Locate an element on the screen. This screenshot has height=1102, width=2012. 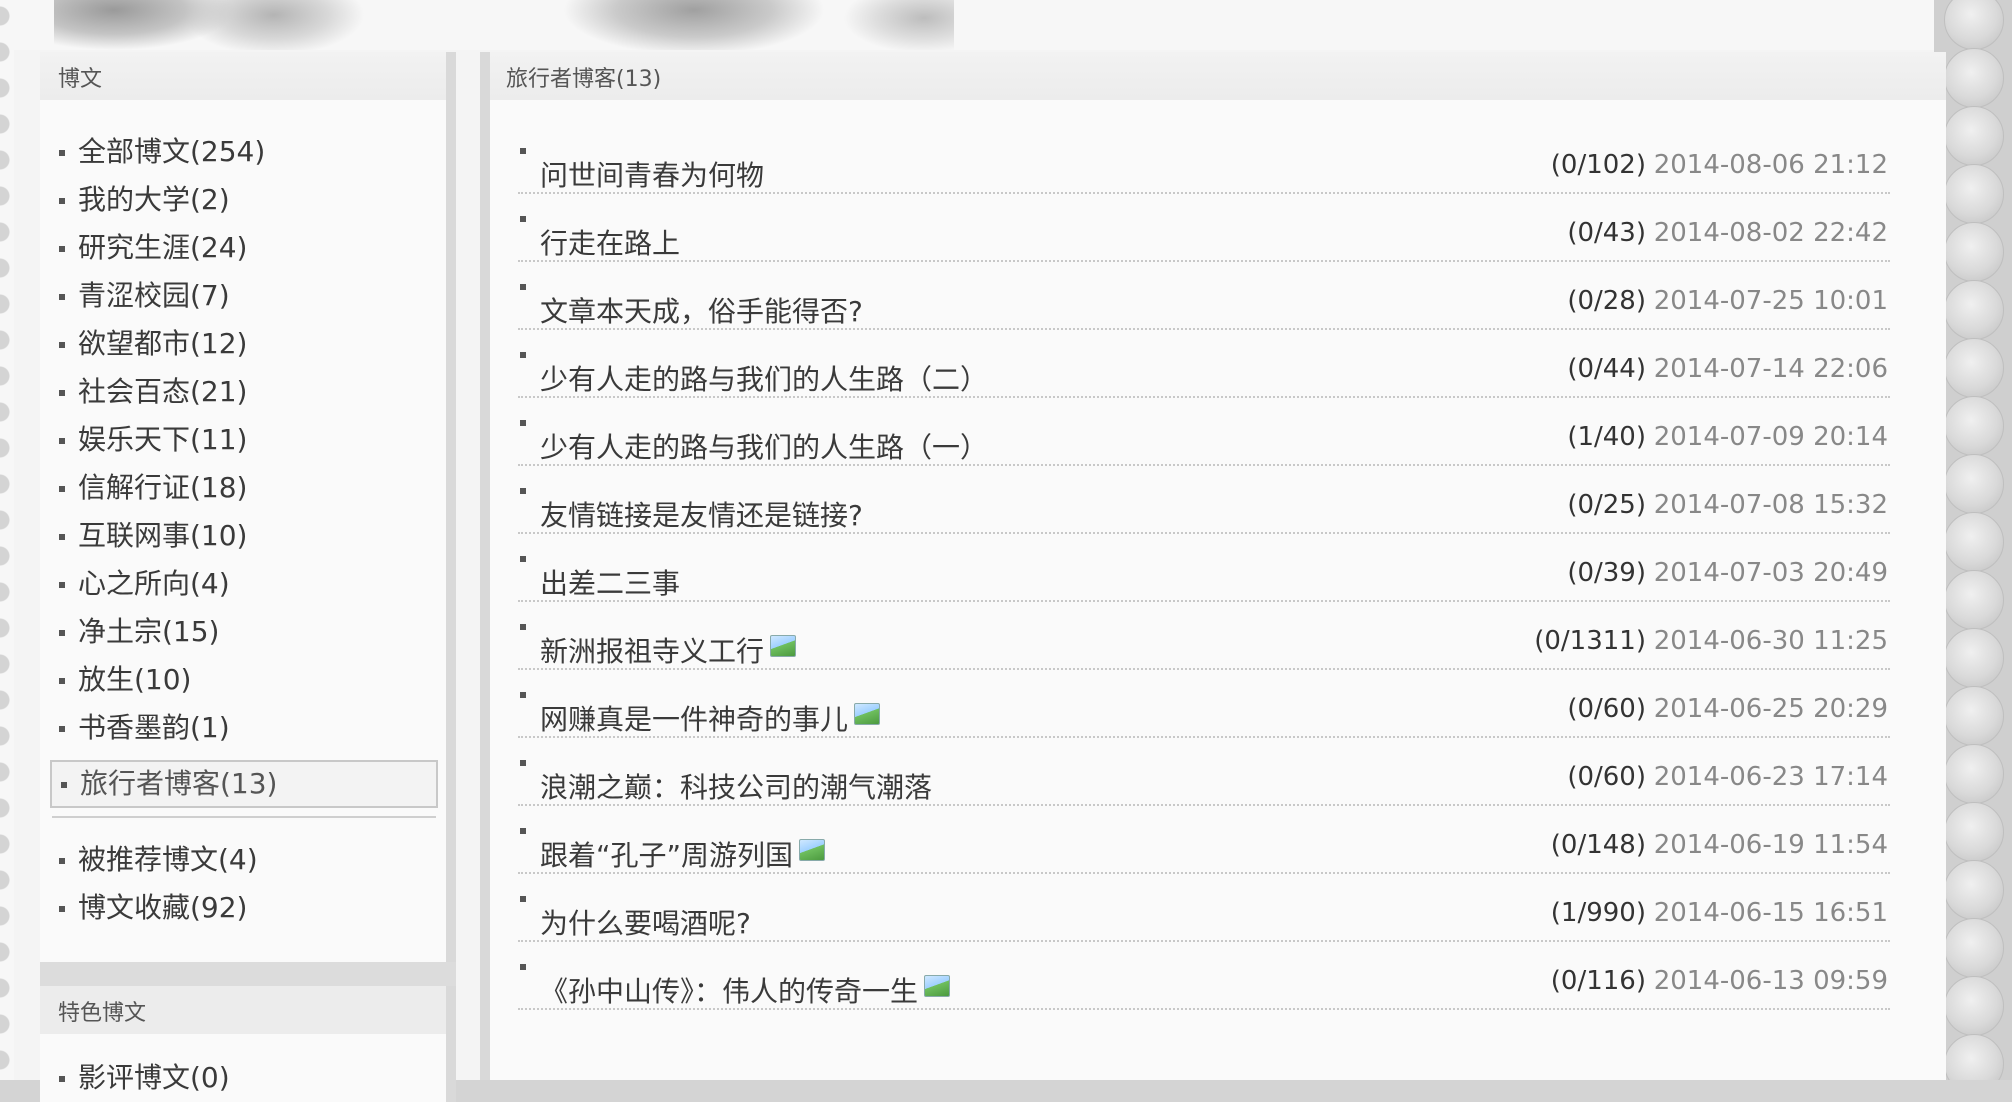
comment-read-count: (0/148) is located at coordinates (1598, 845).